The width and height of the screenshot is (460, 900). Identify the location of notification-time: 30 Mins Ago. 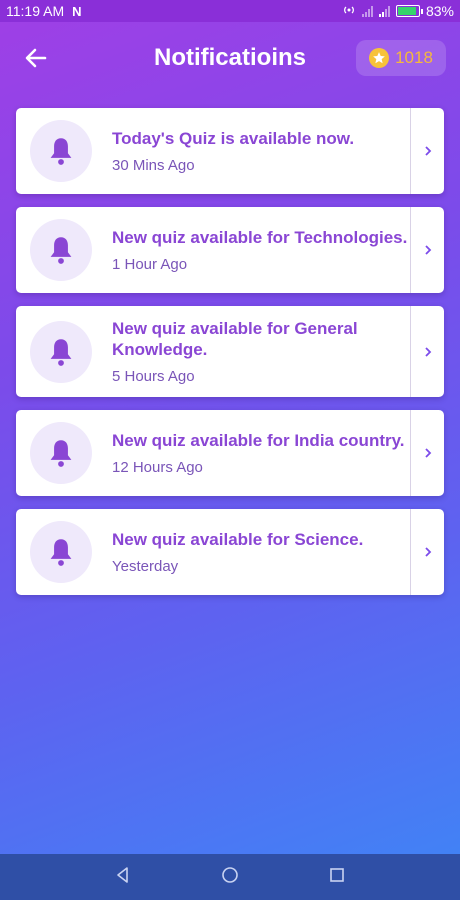
(153, 165).